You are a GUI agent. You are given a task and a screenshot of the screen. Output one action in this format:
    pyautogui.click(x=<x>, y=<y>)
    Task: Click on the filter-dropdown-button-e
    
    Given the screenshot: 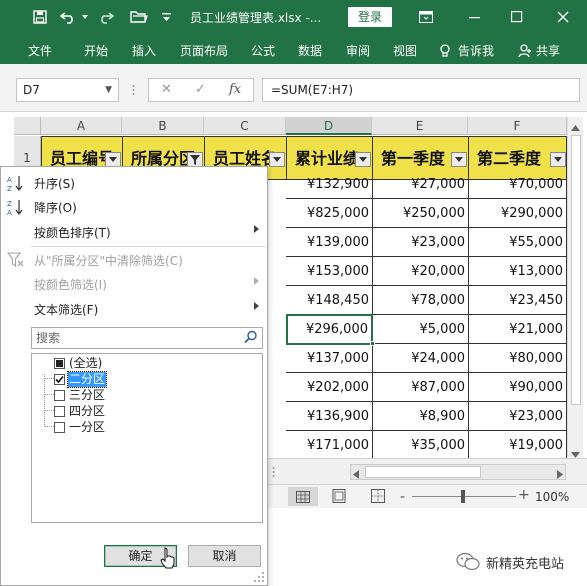 What is the action you would take?
    pyautogui.click(x=459, y=159)
    